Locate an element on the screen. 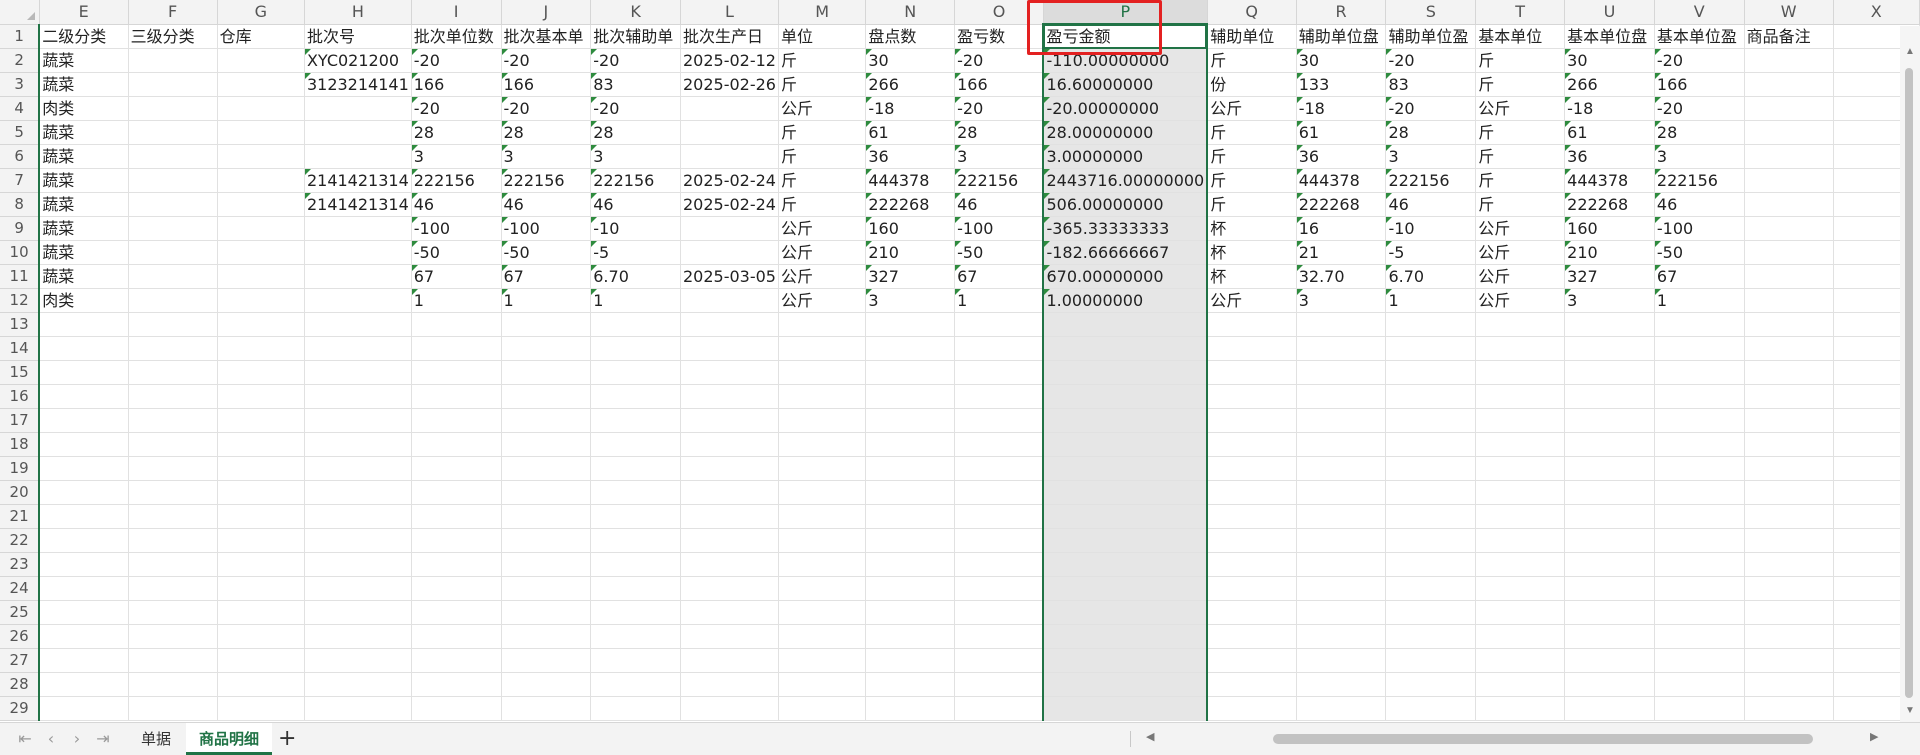 Image resolution: width=1920 pixels, height=755 pixels. cell-f23 is located at coordinates (173, 564).